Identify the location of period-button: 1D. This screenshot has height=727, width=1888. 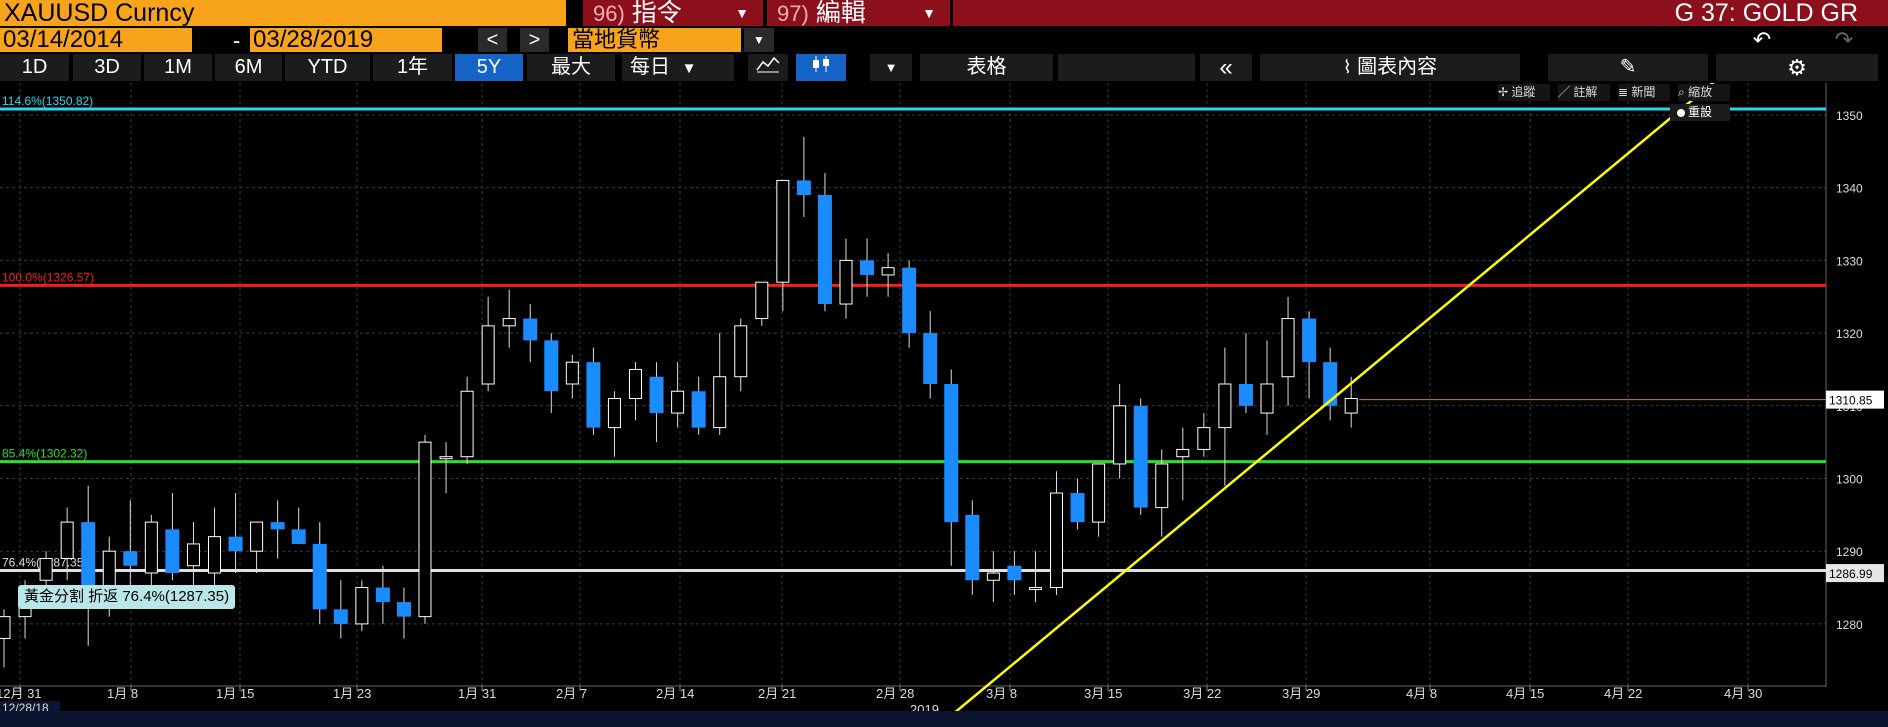
(34, 67).